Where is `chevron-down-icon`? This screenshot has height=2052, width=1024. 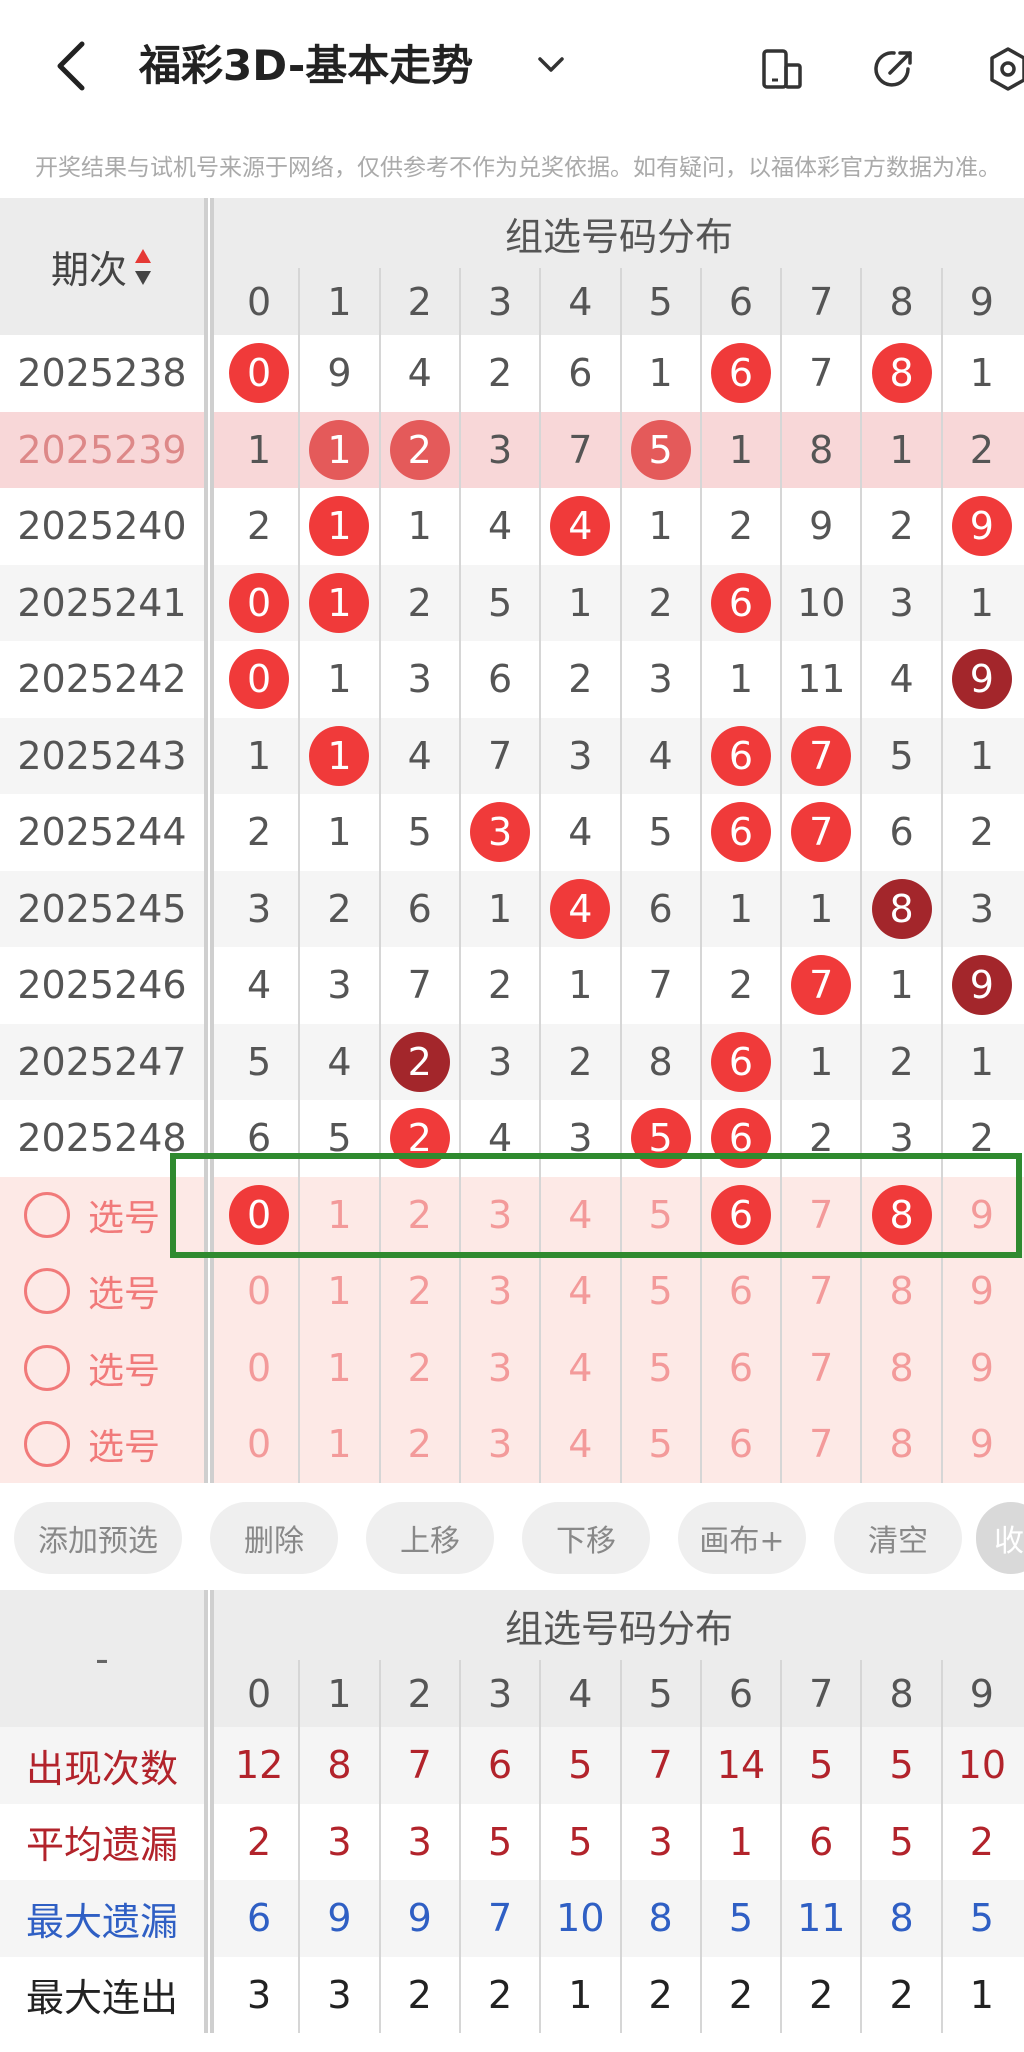 chevron-down-icon is located at coordinates (551, 65).